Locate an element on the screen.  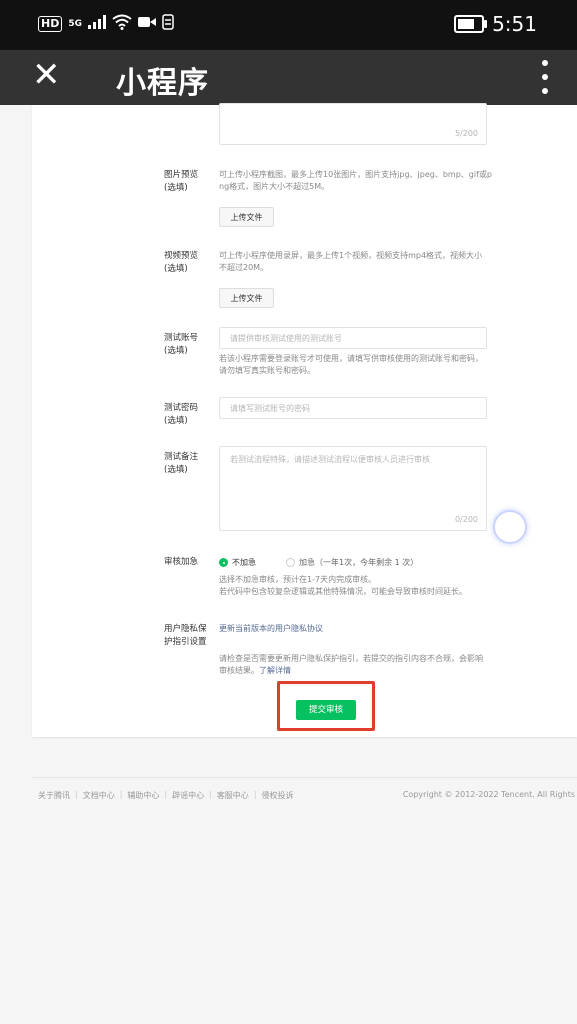
test-password-label: 测试密码 (选填) is located at coordinates (181, 414).